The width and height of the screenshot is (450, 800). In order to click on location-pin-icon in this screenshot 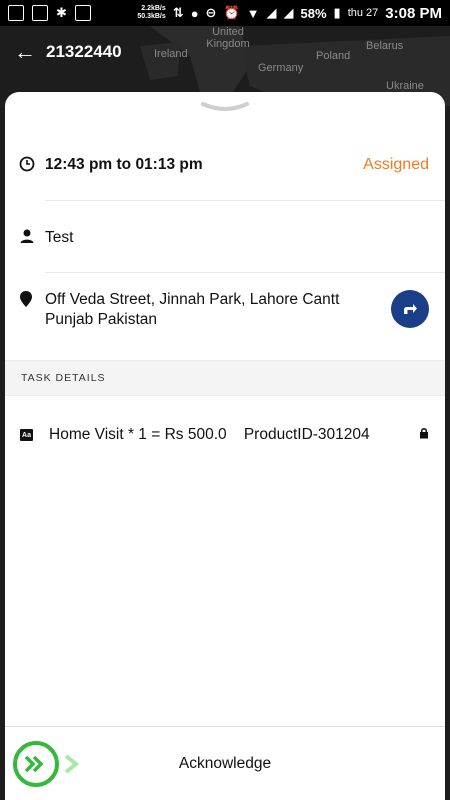, I will do `click(25, 301)`.